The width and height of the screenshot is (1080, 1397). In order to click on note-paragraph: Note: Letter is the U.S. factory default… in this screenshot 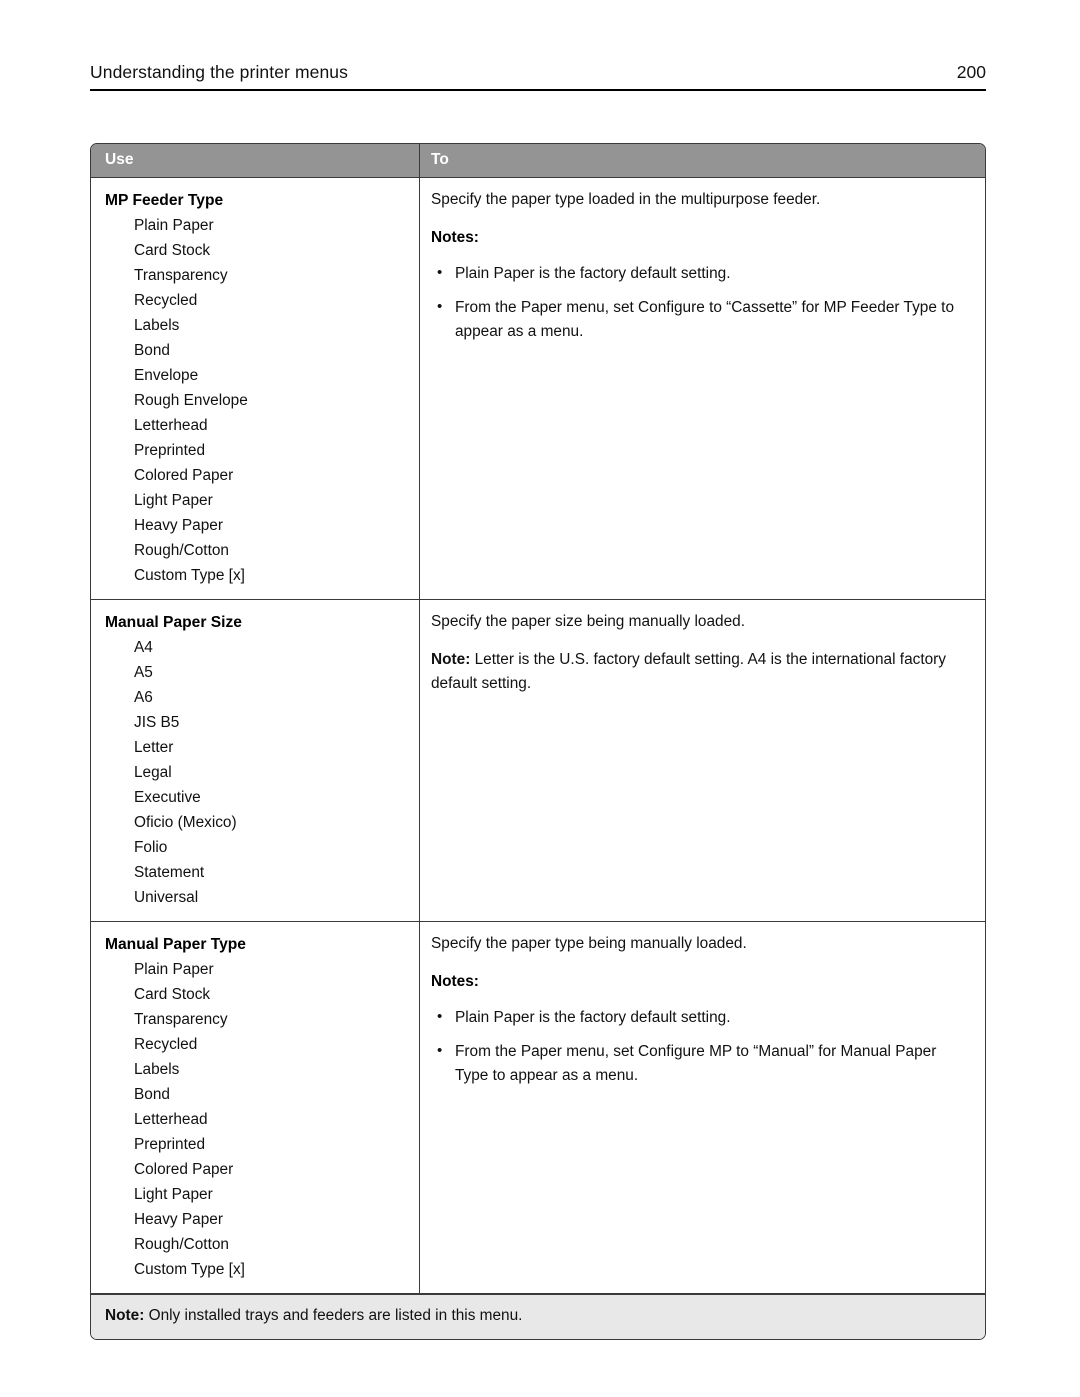, I will do `click(701, 672)`.